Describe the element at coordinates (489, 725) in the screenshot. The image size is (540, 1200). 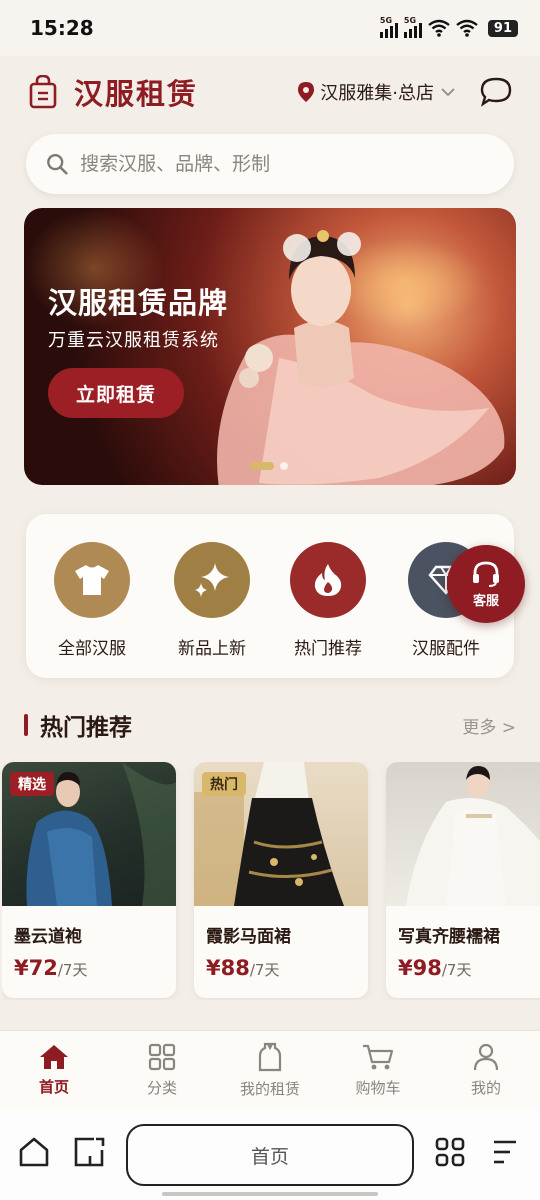
I see `see-more-link: 更多 >` at that location.